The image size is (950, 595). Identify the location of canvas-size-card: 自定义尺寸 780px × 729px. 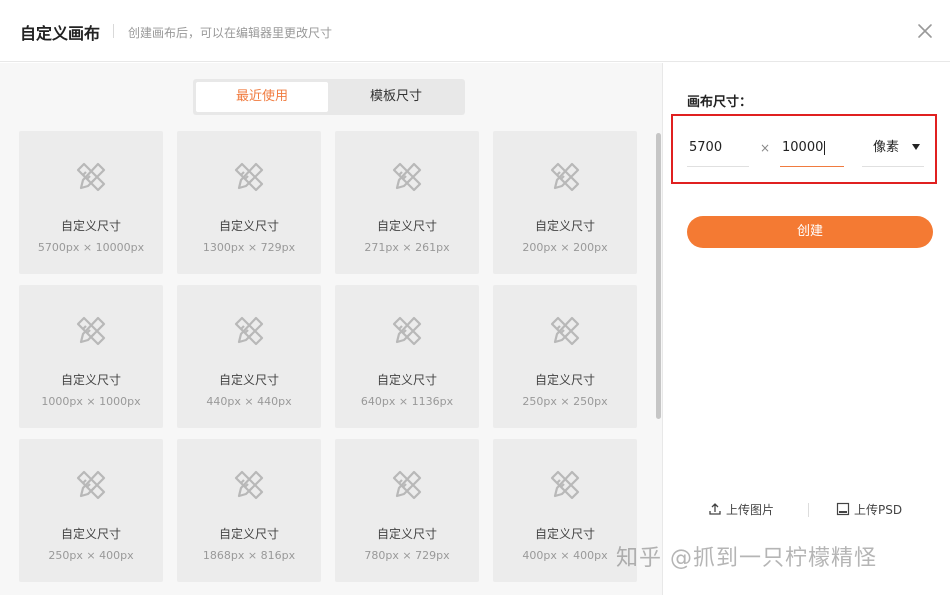
(407, 510).